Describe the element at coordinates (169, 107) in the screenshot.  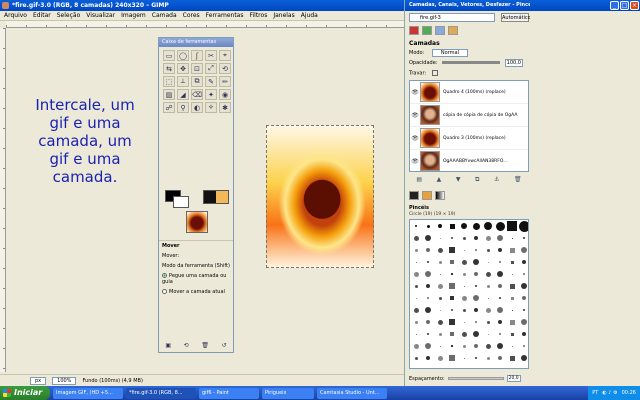
I see `tool-smudge-icon: ☍` at that location.